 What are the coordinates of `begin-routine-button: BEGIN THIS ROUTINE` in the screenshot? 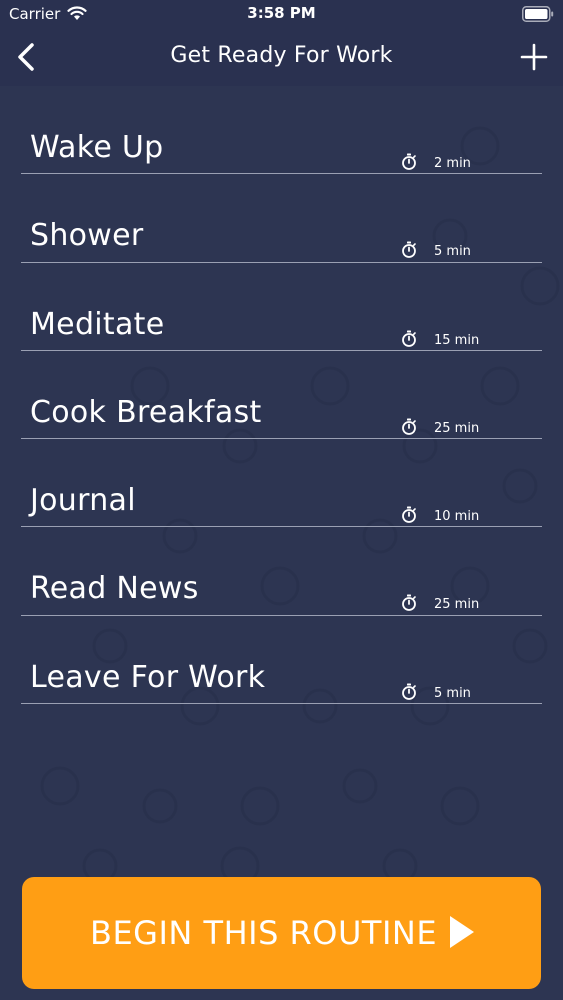 It's located at (281, 933).